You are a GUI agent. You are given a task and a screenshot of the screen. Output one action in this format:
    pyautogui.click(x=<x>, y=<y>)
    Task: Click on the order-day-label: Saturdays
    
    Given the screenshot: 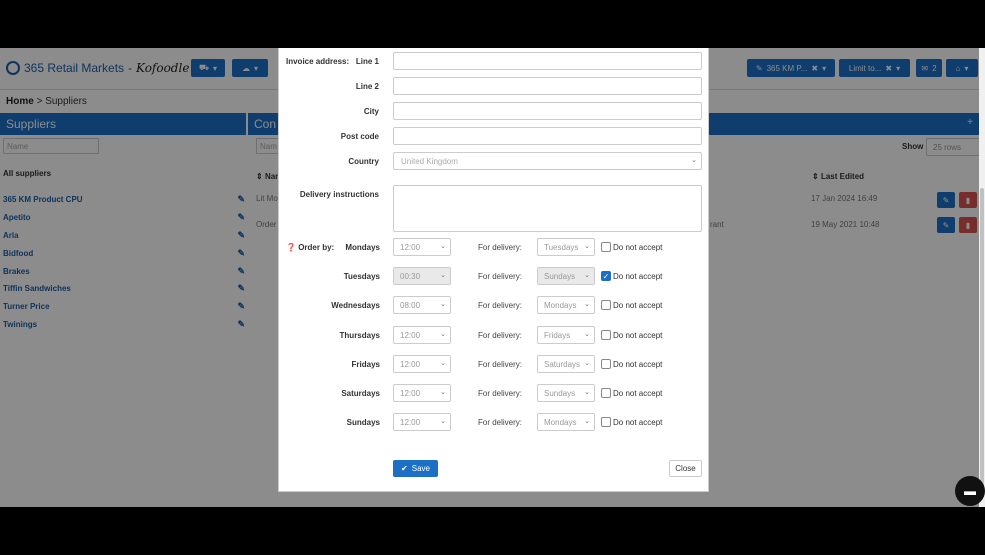 What is the action you would take?
    pyautogui.click(x=360, y=393)
    